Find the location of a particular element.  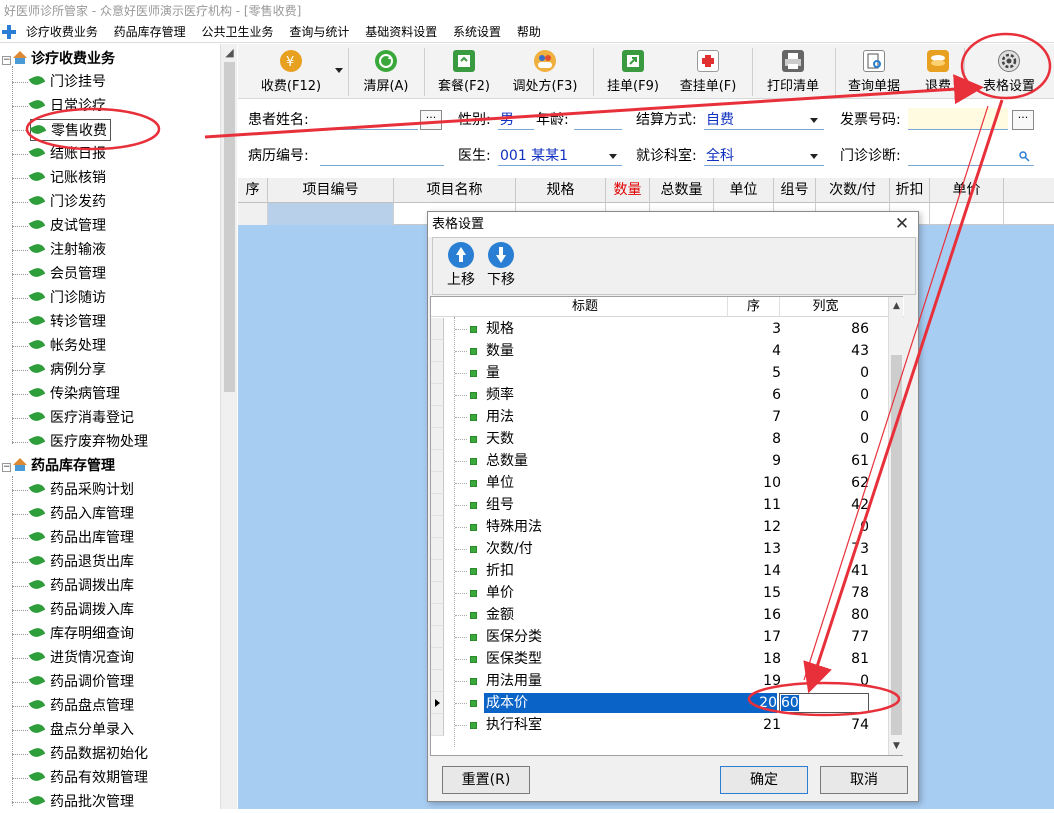

highlight-ellipse-cost-price is located at coordinates (824, 699).